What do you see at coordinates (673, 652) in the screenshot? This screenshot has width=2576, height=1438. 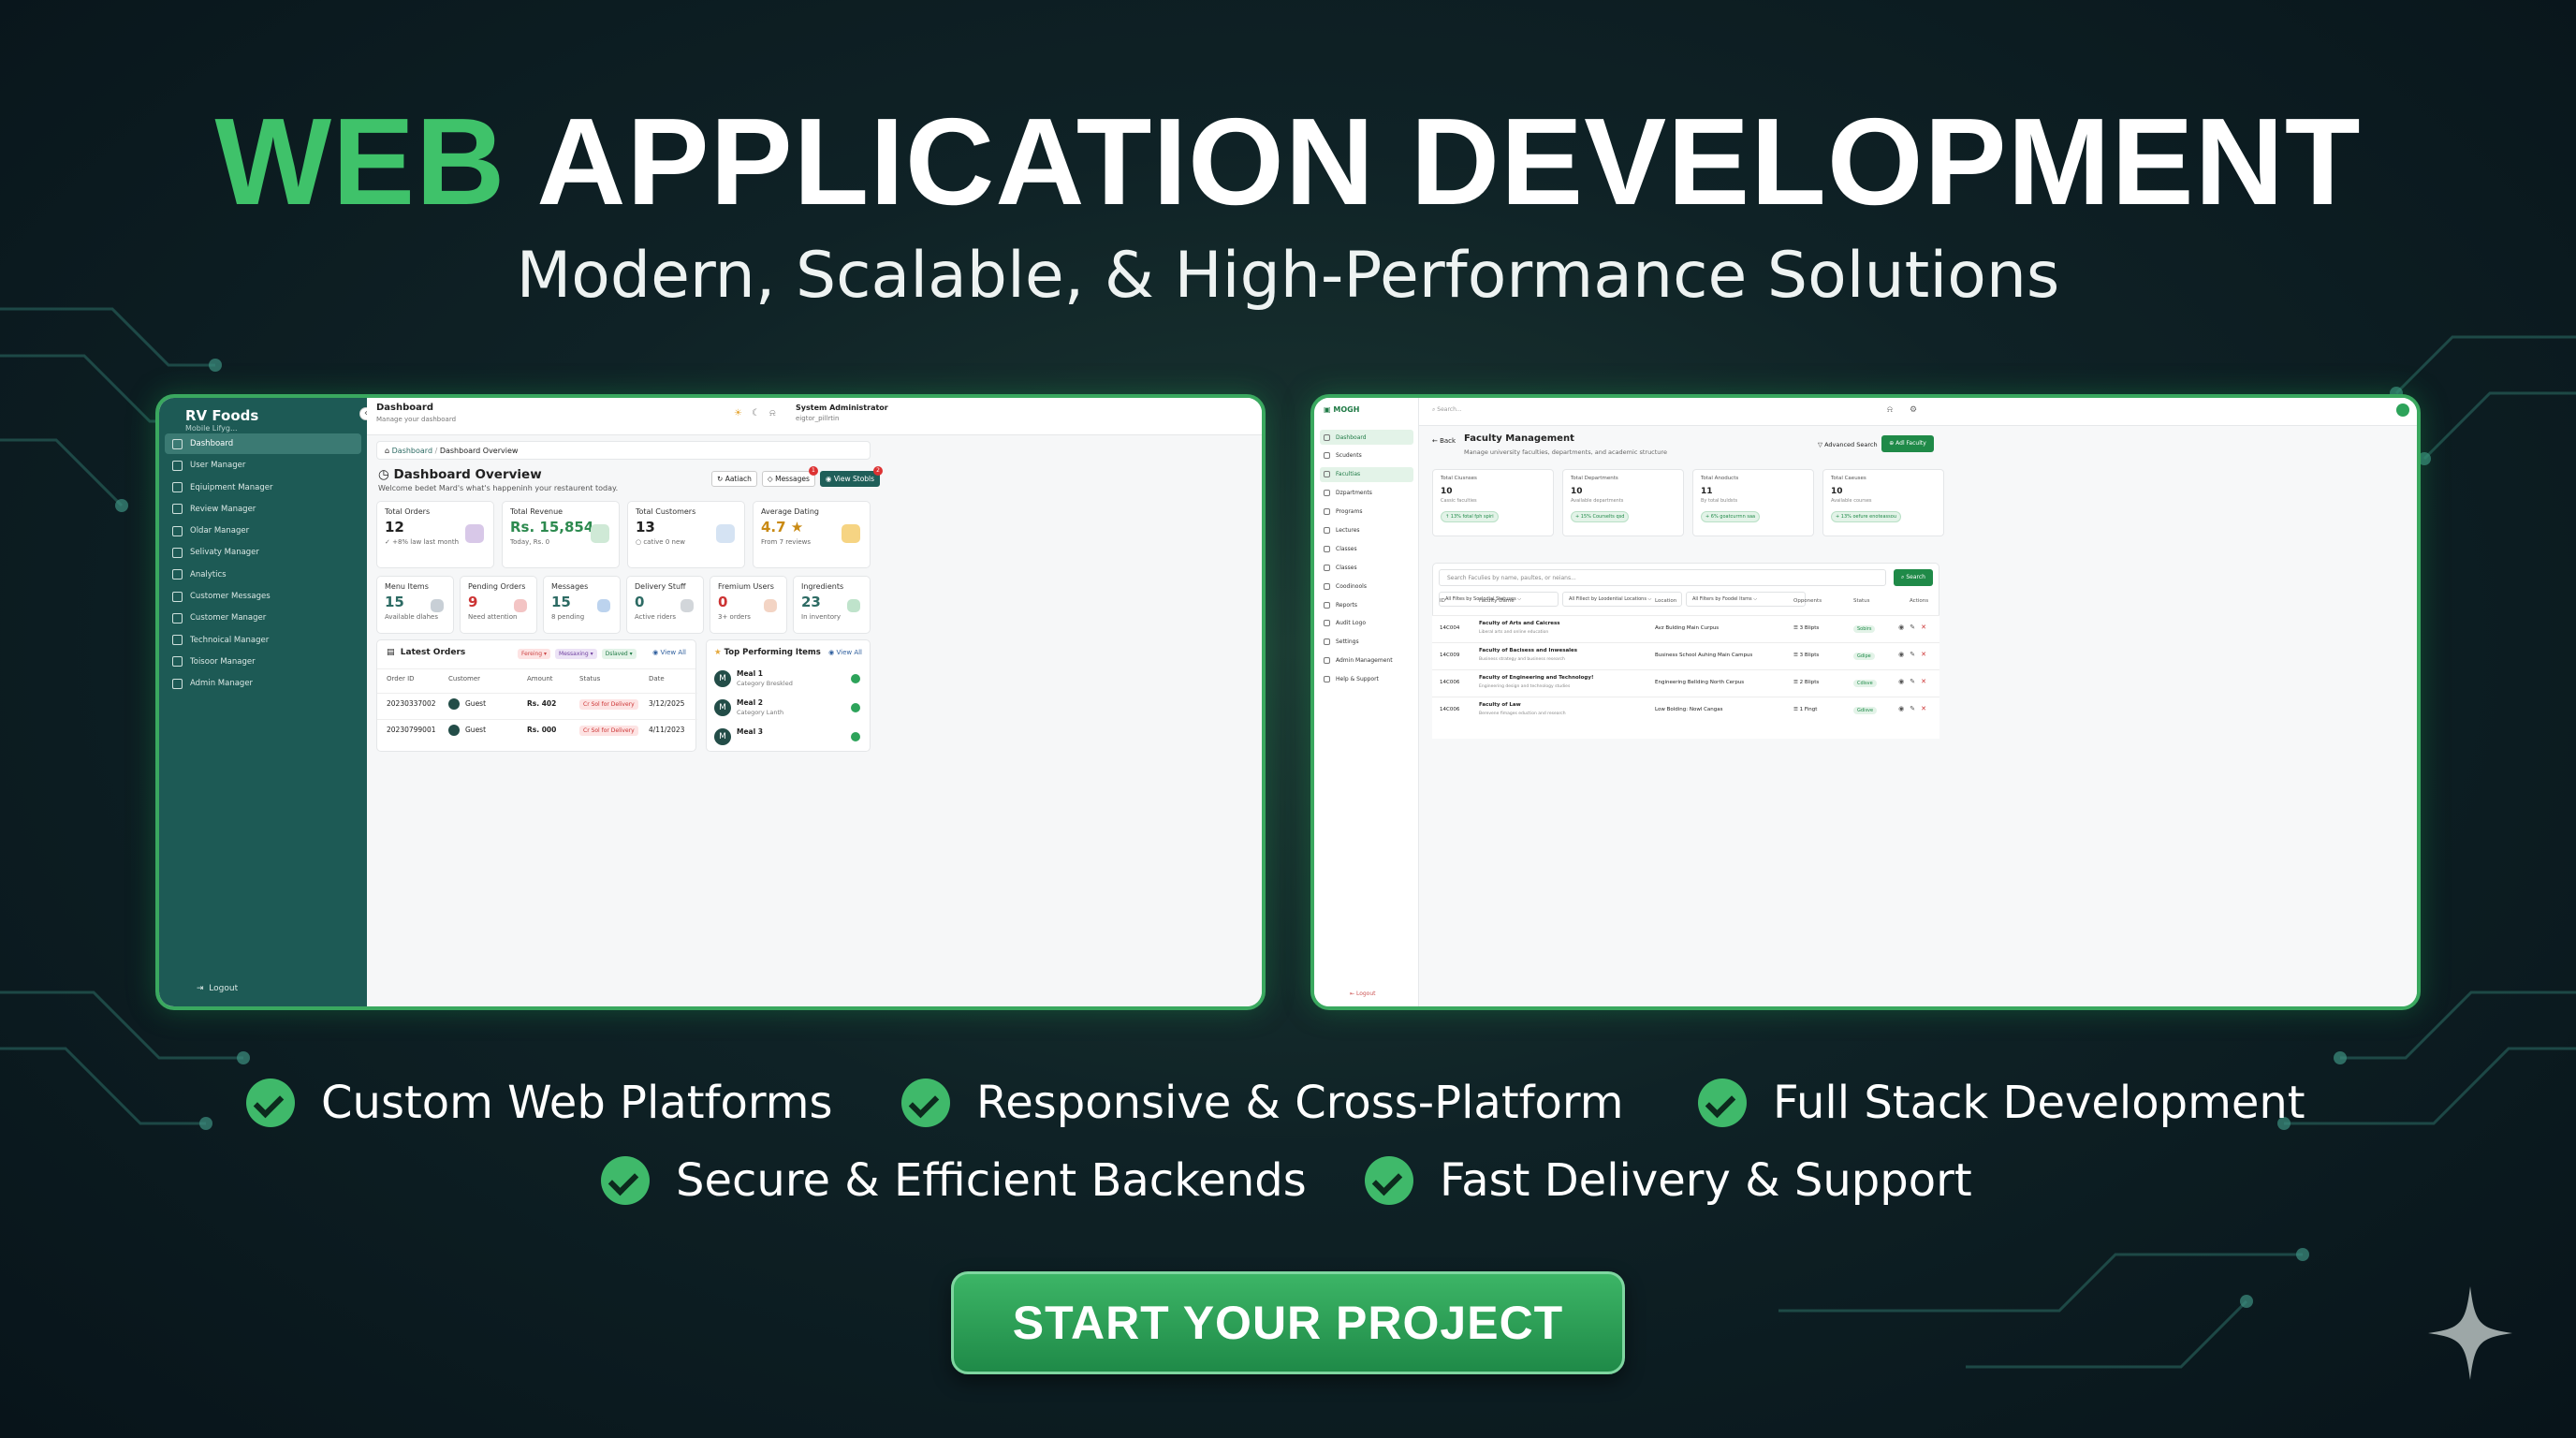 I see `view-all-orders-label: View All` at bounding box center [673, 652].